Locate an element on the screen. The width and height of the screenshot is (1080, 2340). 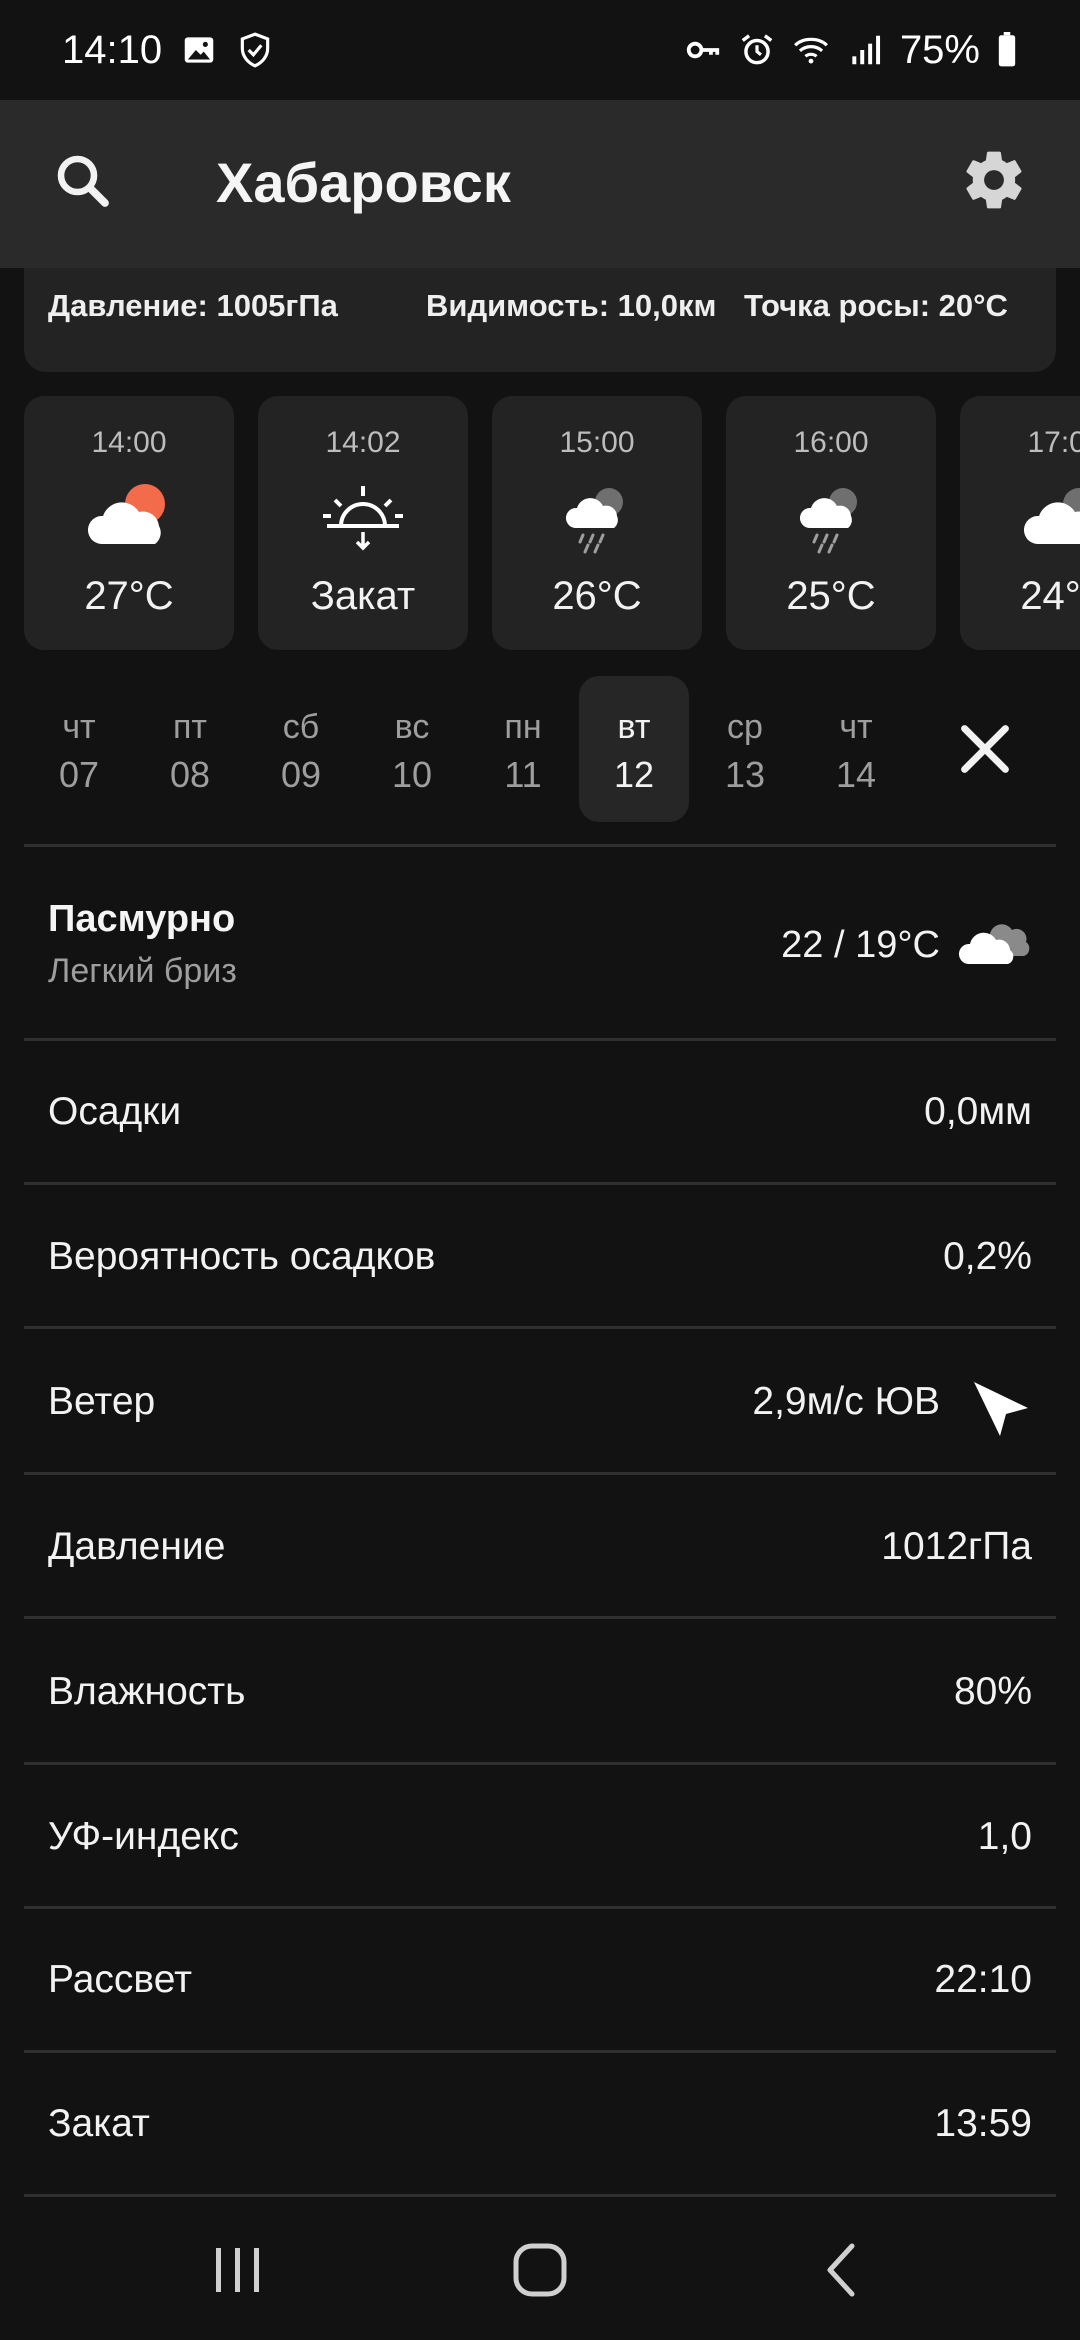
detail-value: 1012гПа is located at coordinates (956, 1546).